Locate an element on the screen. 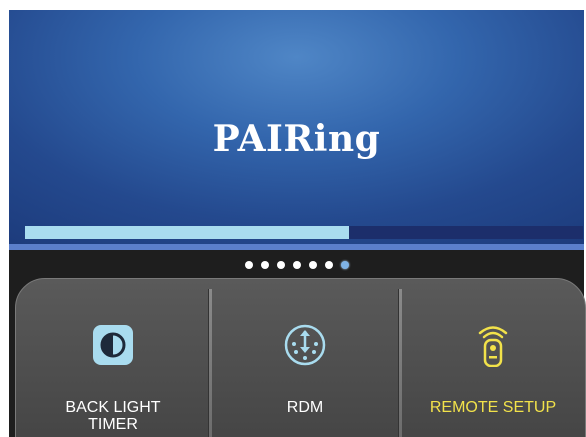 This screenshot has height=437, width=586. menu-item-label: BACK LIGHT TIMER is located at coordinates (113, 416).